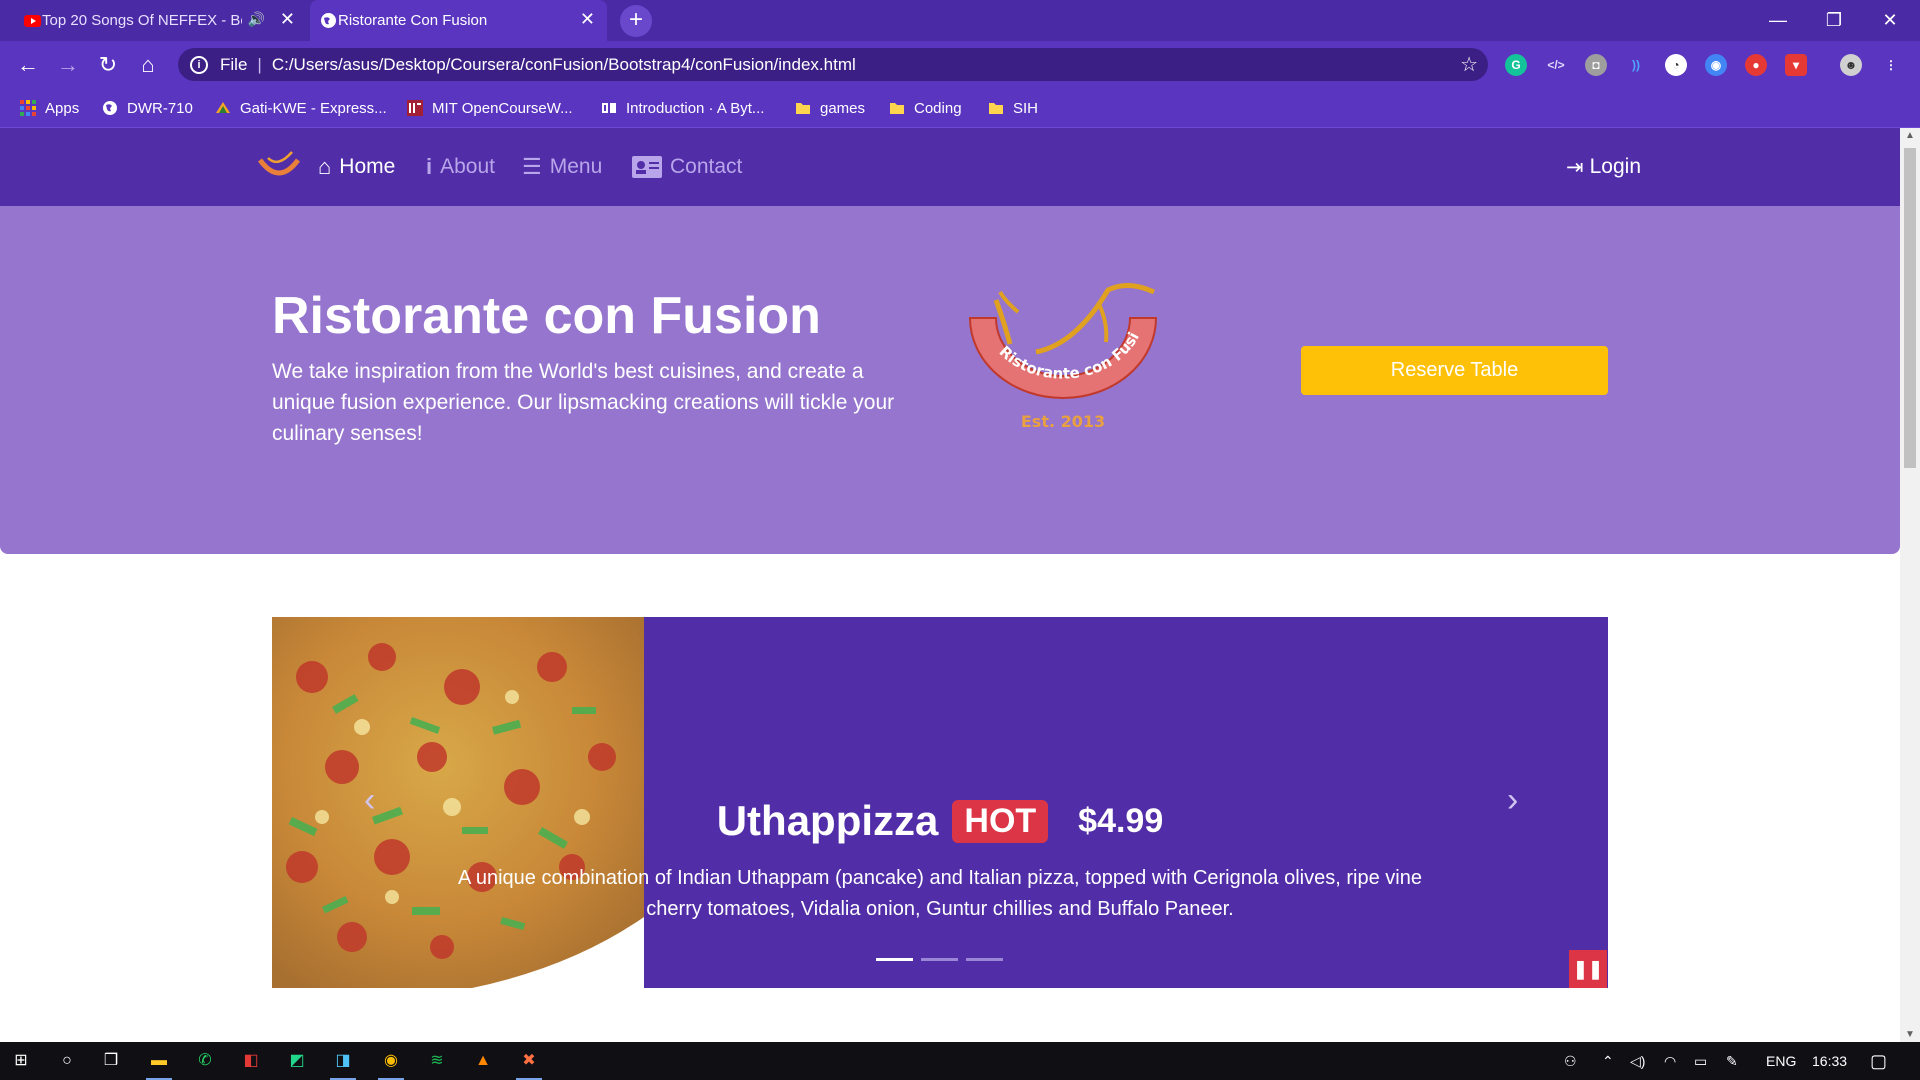  Describe the element at coordinates (199, 64) in the screenshot. I see `site-info-icon: i` at that location.